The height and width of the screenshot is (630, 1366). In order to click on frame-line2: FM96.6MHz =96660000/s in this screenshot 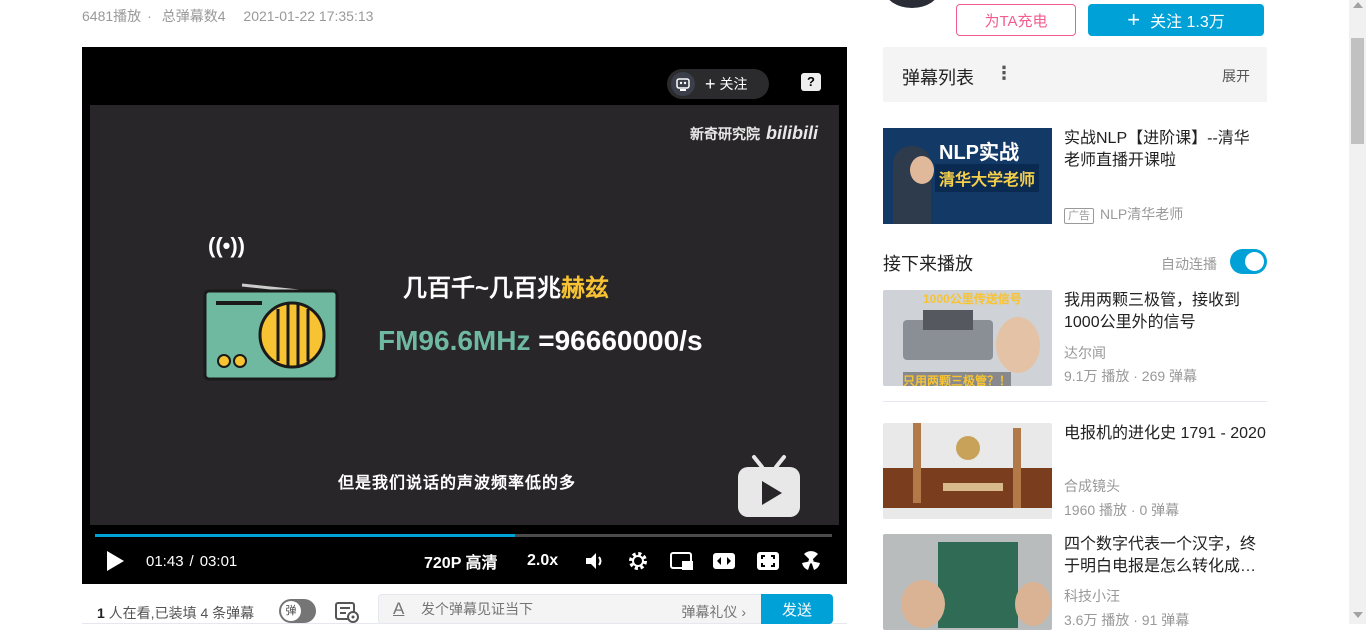, I will do `click(540, 340)`.